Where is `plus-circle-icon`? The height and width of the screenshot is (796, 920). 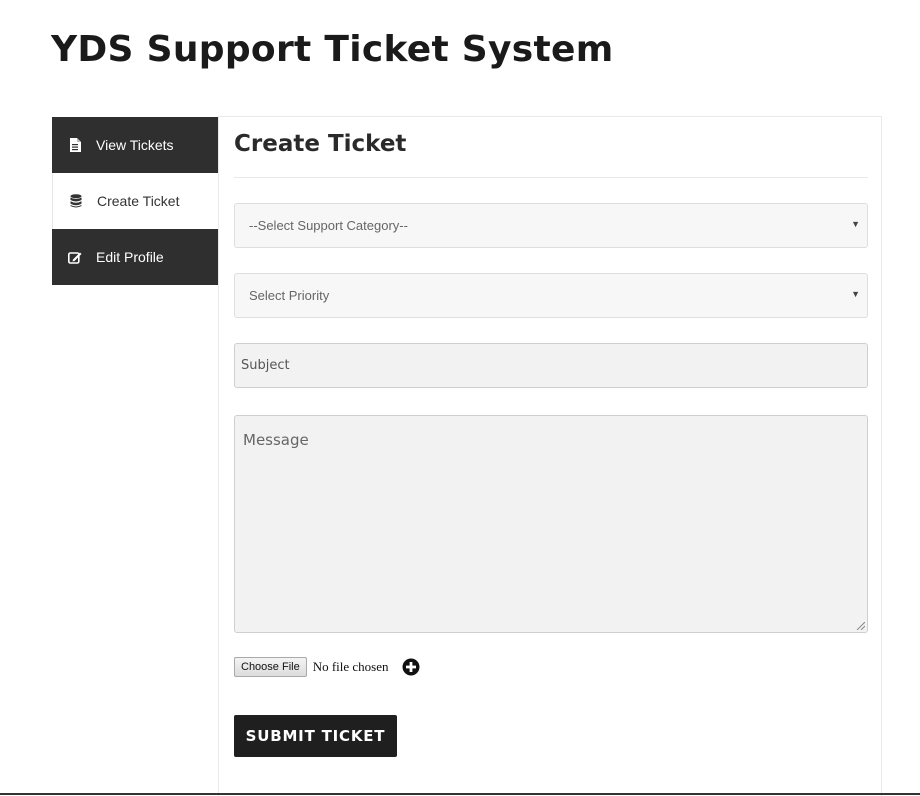
plus-circle-icon is located at coordinates (411, 667).